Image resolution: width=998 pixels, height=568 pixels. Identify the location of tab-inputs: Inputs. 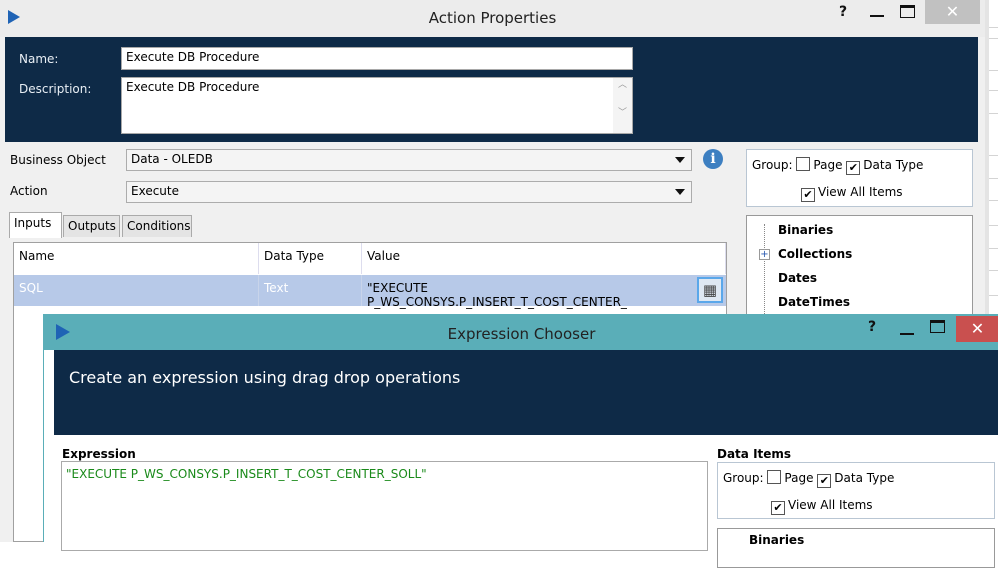
(35, 225).